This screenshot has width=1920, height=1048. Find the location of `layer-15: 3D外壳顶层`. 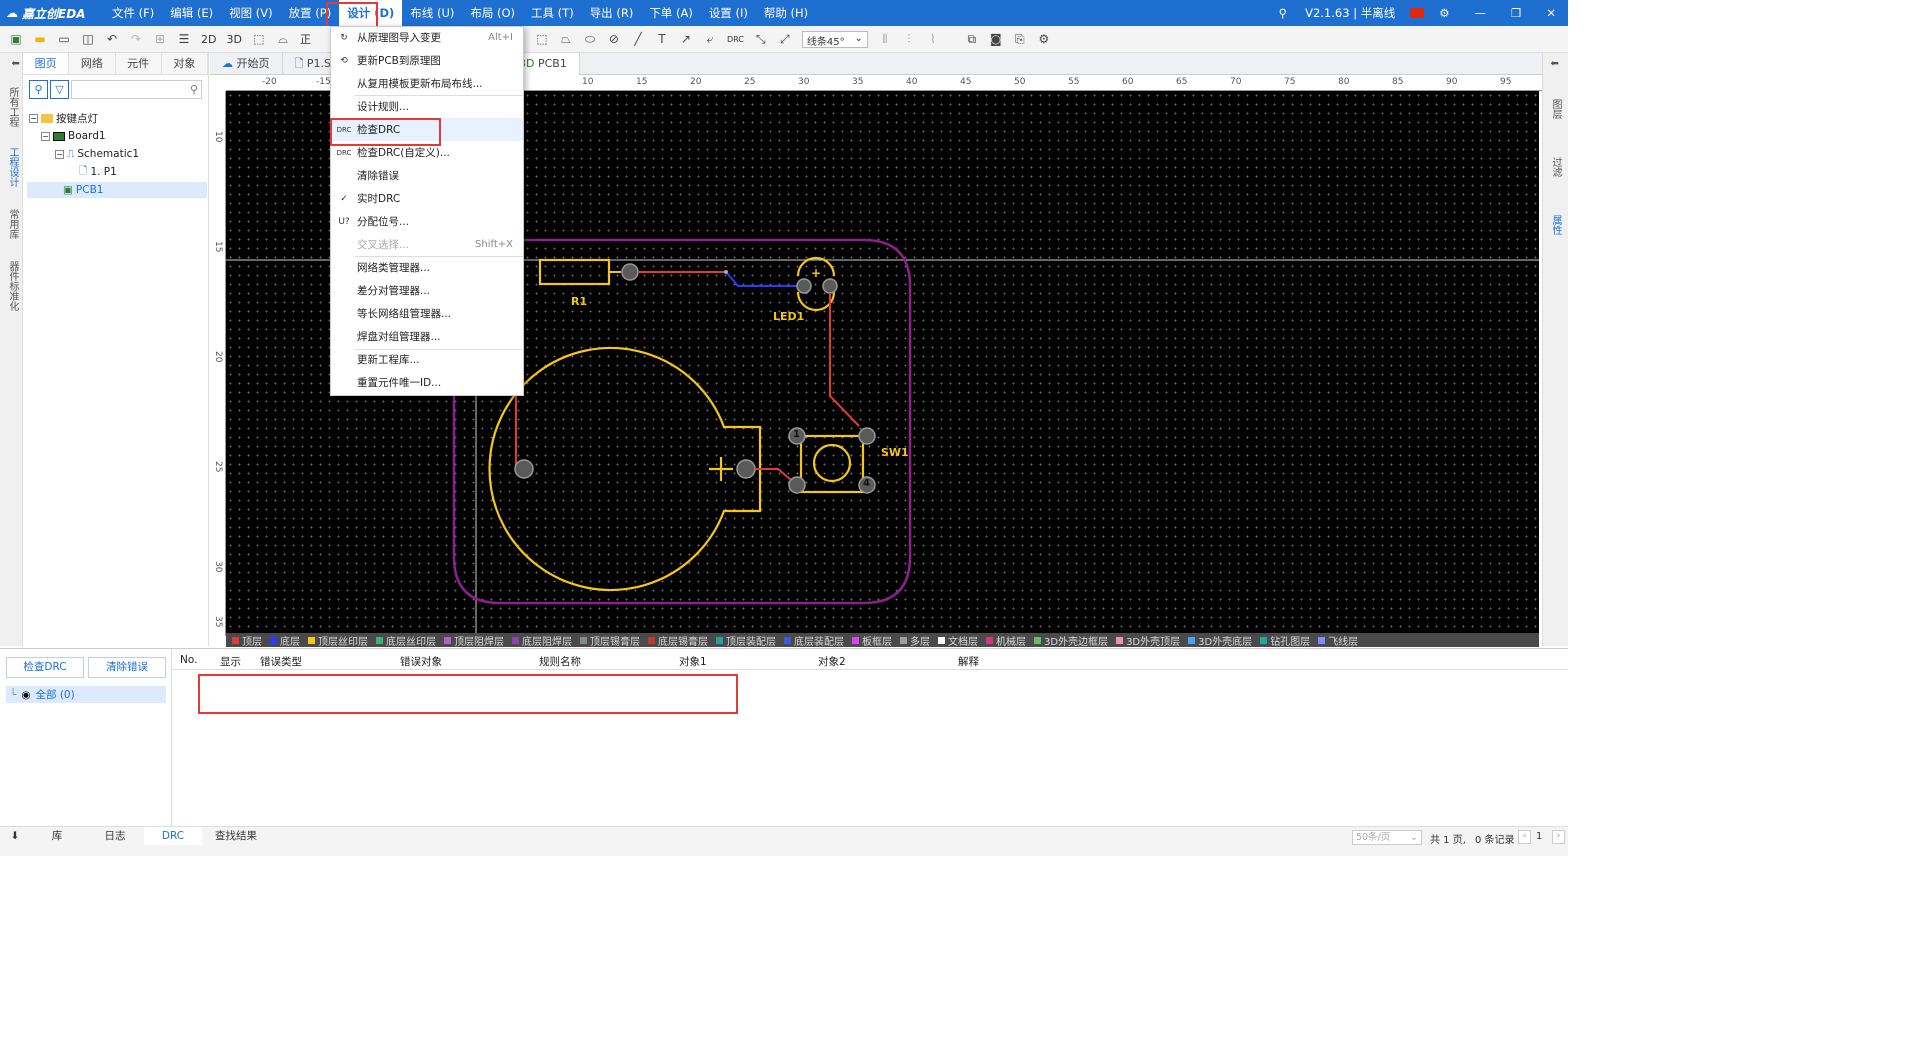

layer-15: 3D外壳顶层 is located at coordinates (1148, 640).